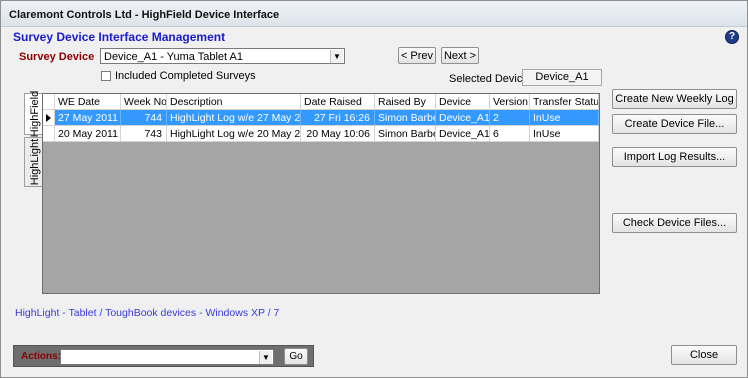 The width and height of the screenshot is (748, 378). Describe the element at coordinates (489, 79) in the screenshot. I see `selected-device-label: Selected Device` at that location.